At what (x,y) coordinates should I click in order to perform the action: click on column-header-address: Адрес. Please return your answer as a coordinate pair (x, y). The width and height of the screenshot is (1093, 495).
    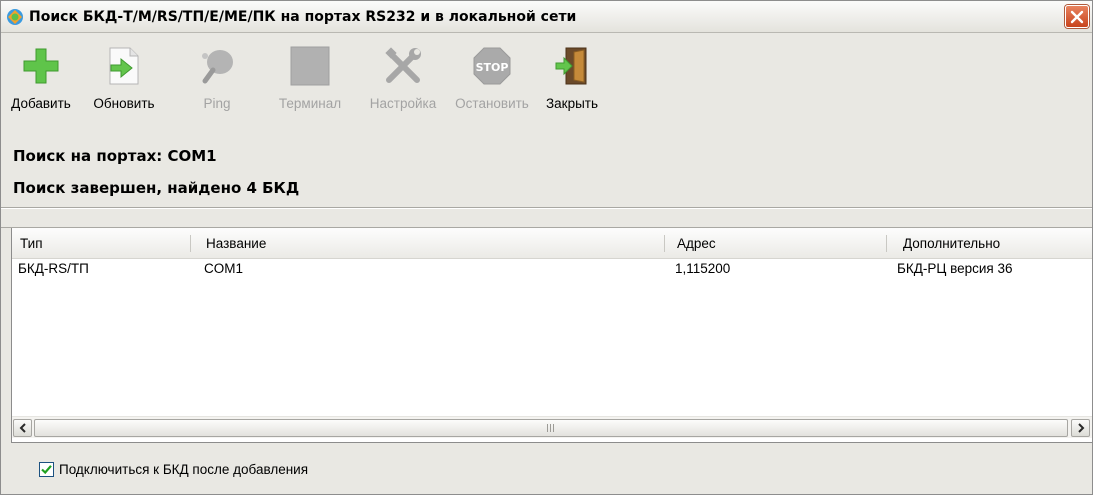
    Looking at the image, I should click on (696, 243).